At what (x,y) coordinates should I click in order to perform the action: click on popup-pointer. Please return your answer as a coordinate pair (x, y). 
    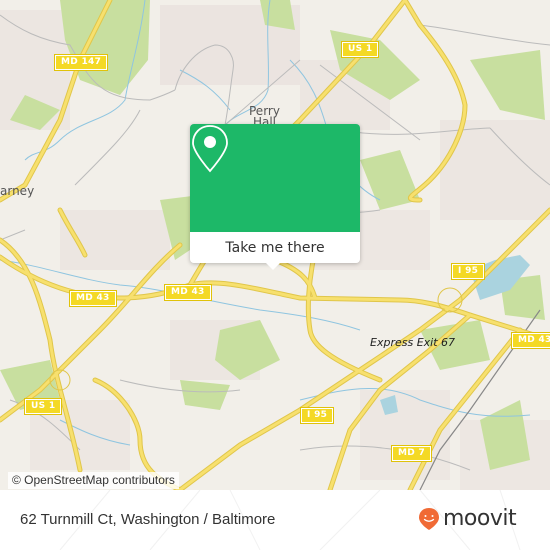
    Looking at the image, I should click on (273, 266).